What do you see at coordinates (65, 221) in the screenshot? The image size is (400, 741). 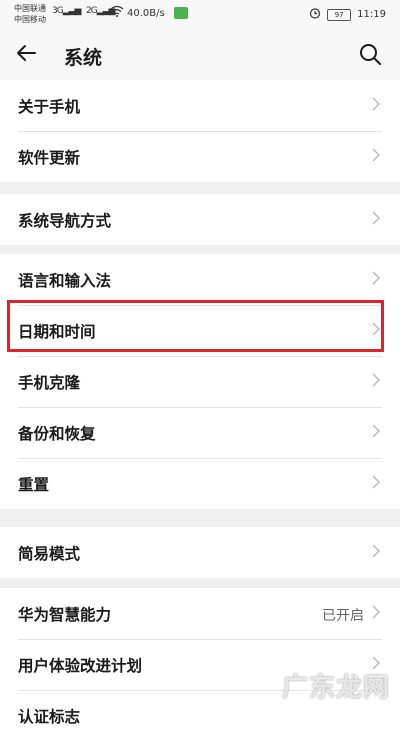 I see `settings-item-label: 系统导航方式` at bounding box center [65, 221].